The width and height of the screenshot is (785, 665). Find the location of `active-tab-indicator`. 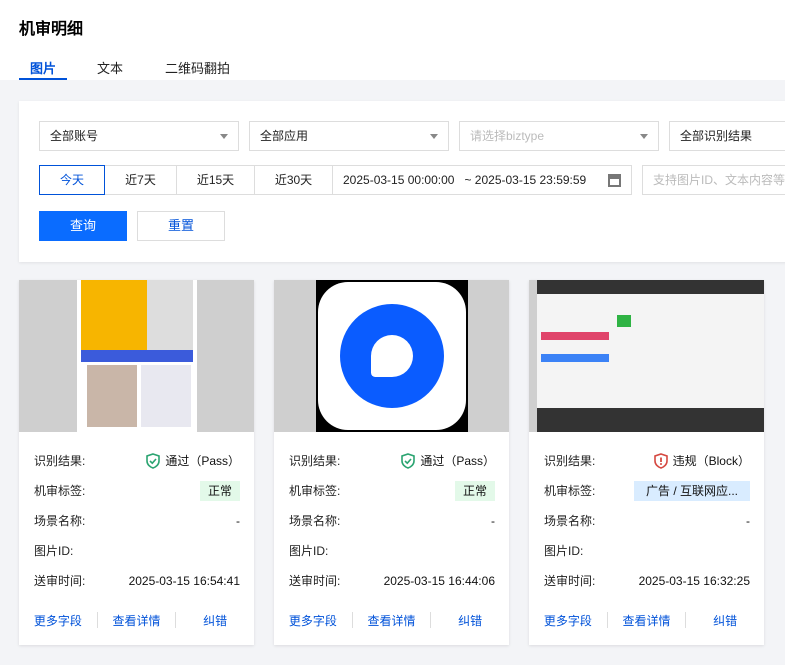

active-tab-indicator is located at coordinates (43, 79).